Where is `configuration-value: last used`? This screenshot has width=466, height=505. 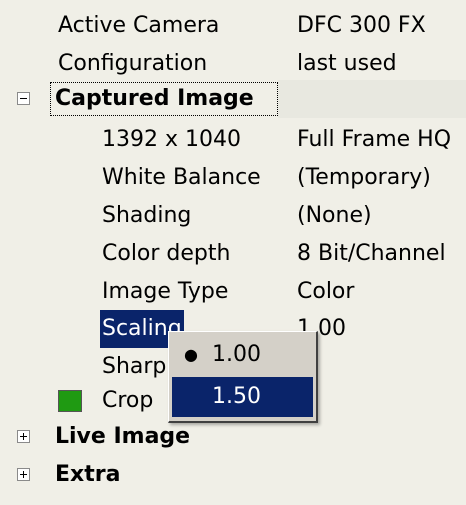
configuration-value: last used is located at coordinates (347, 64).